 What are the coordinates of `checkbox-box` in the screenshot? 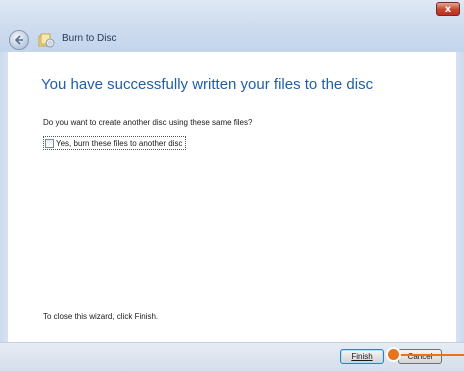 It's located at (49, 143).